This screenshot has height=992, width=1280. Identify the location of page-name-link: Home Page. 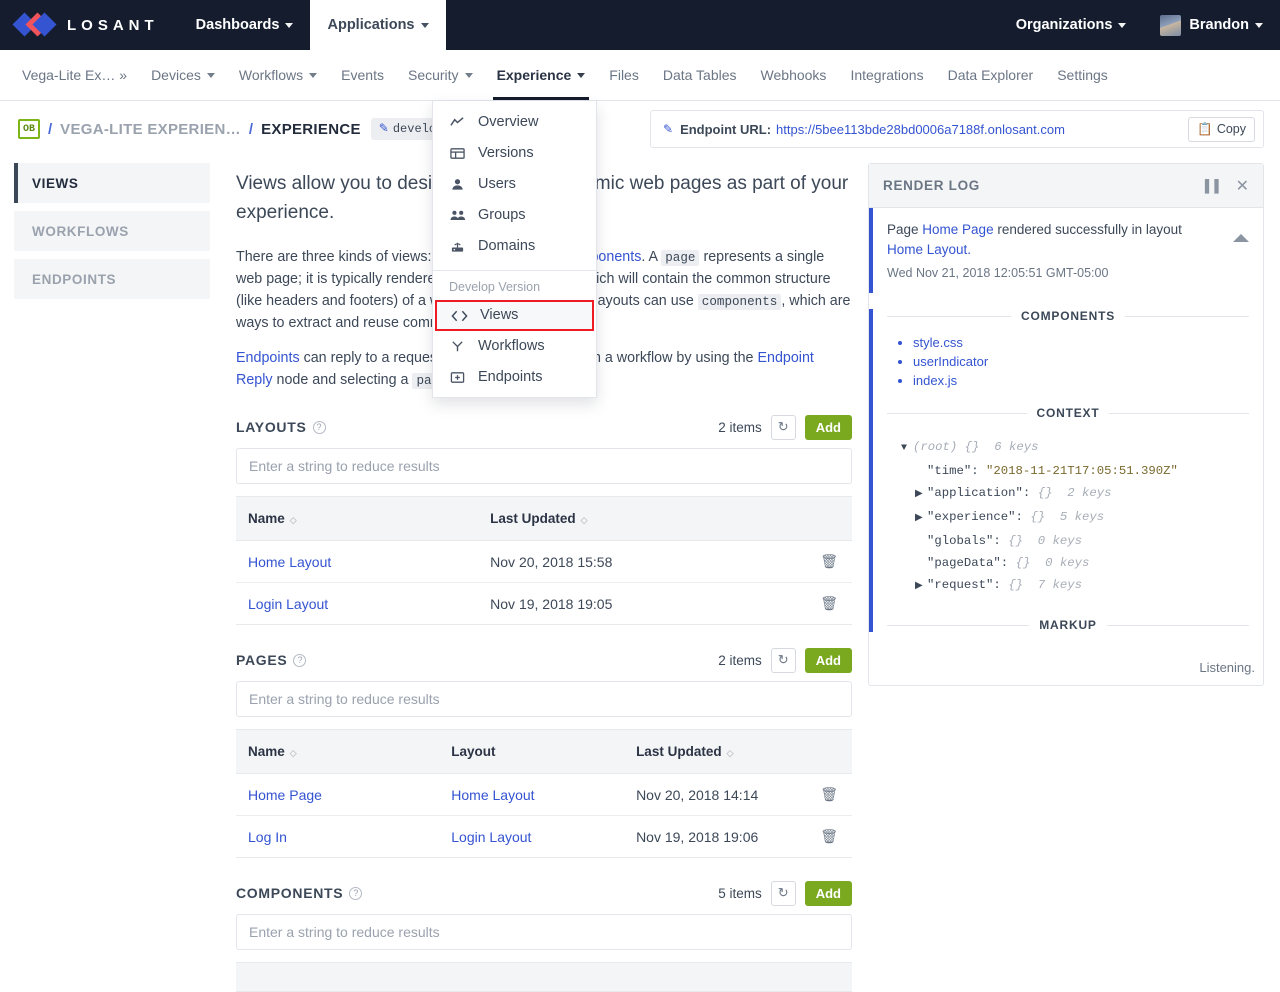
(285, 795).